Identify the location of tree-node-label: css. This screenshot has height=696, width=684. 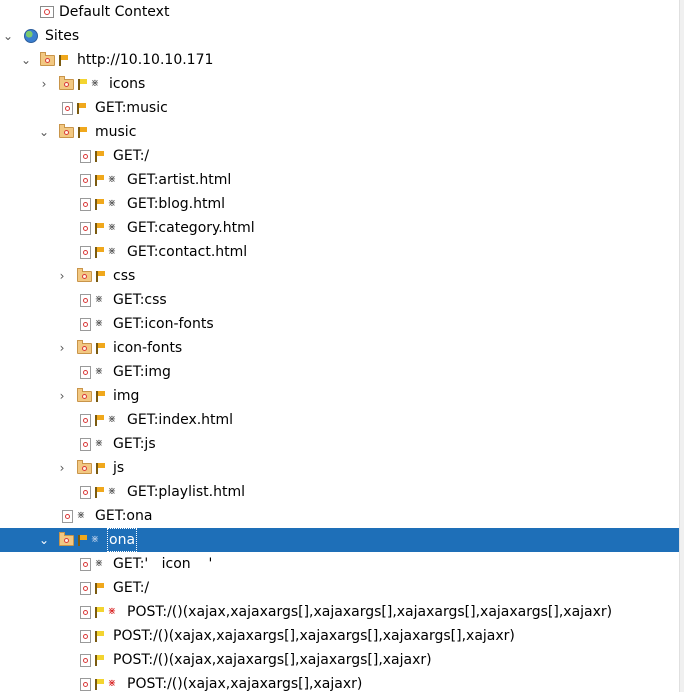
(124, 276).